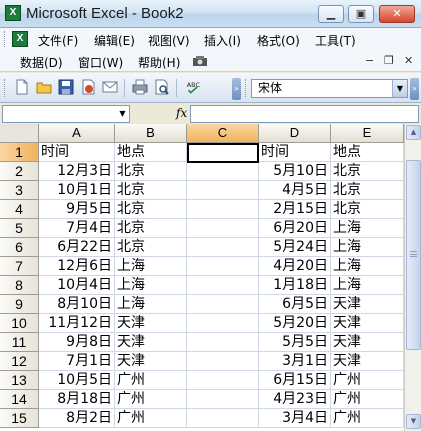 This screenshot has height=431, width=421. I want to click on cell-c10, so click(223, 323).